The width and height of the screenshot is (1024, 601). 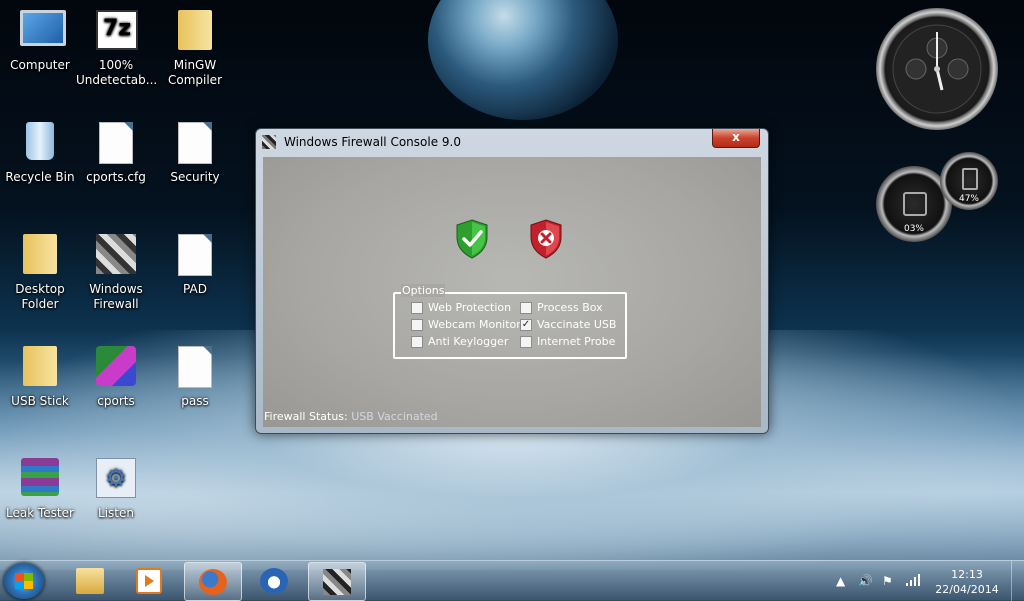 I want to click on green-shield-check-icon, so click(x=472, y=239).